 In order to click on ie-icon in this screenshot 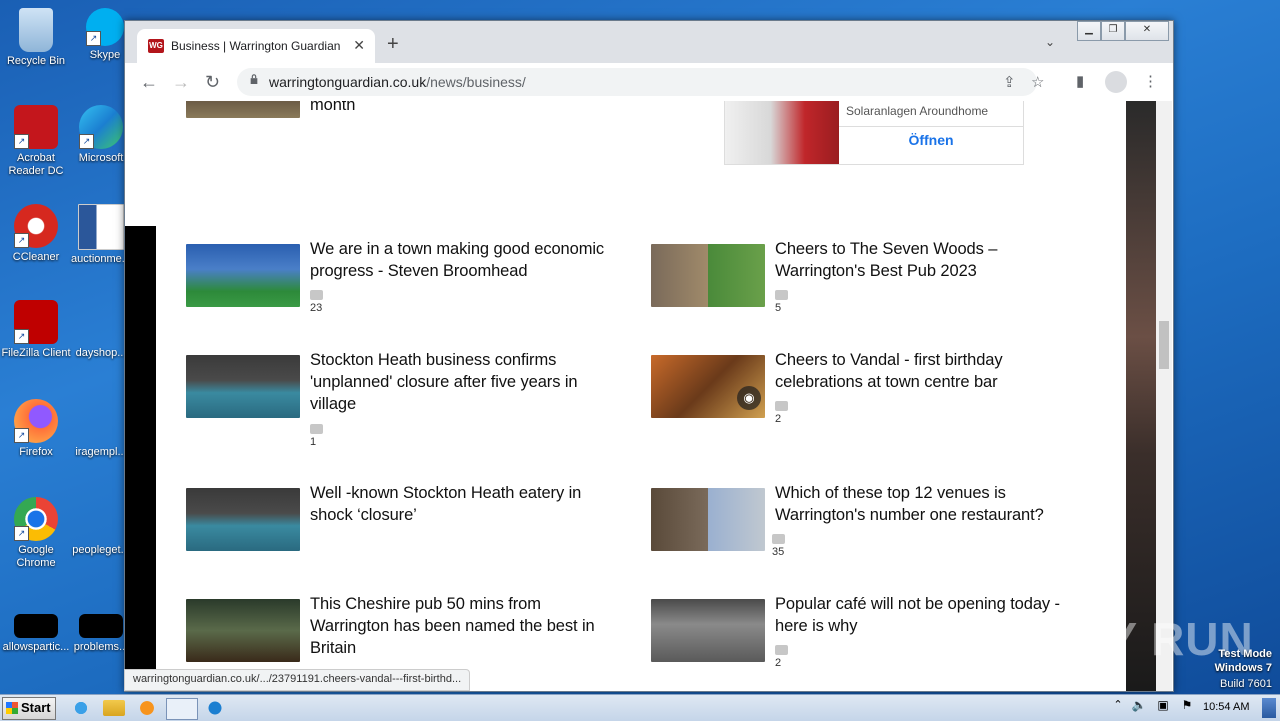, I will do `click(81, 708)`.